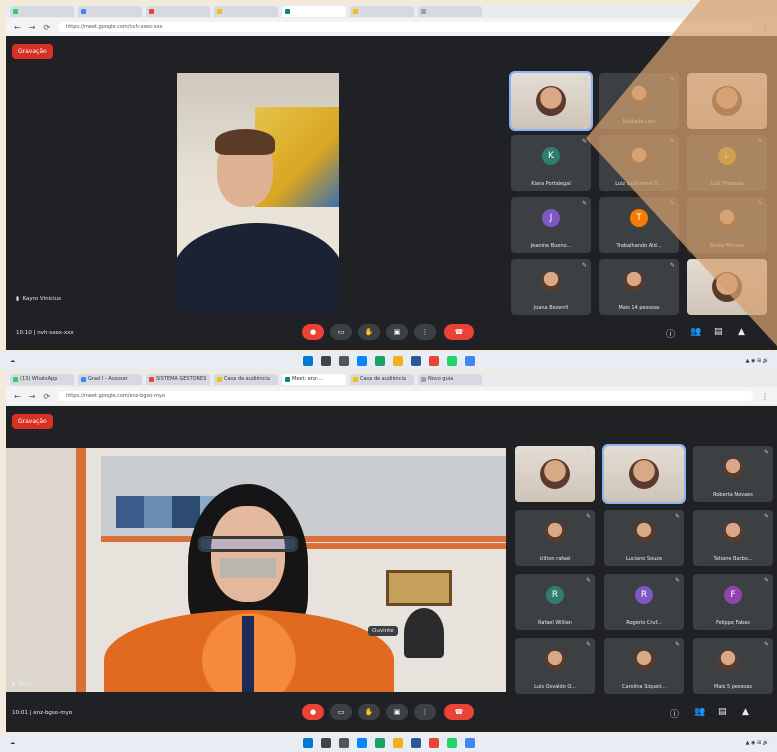 The width and height of the screenshot is (777, 752). I want to click on participant-tile: K ✎ Kiara Portalegal, so click(551, 163).